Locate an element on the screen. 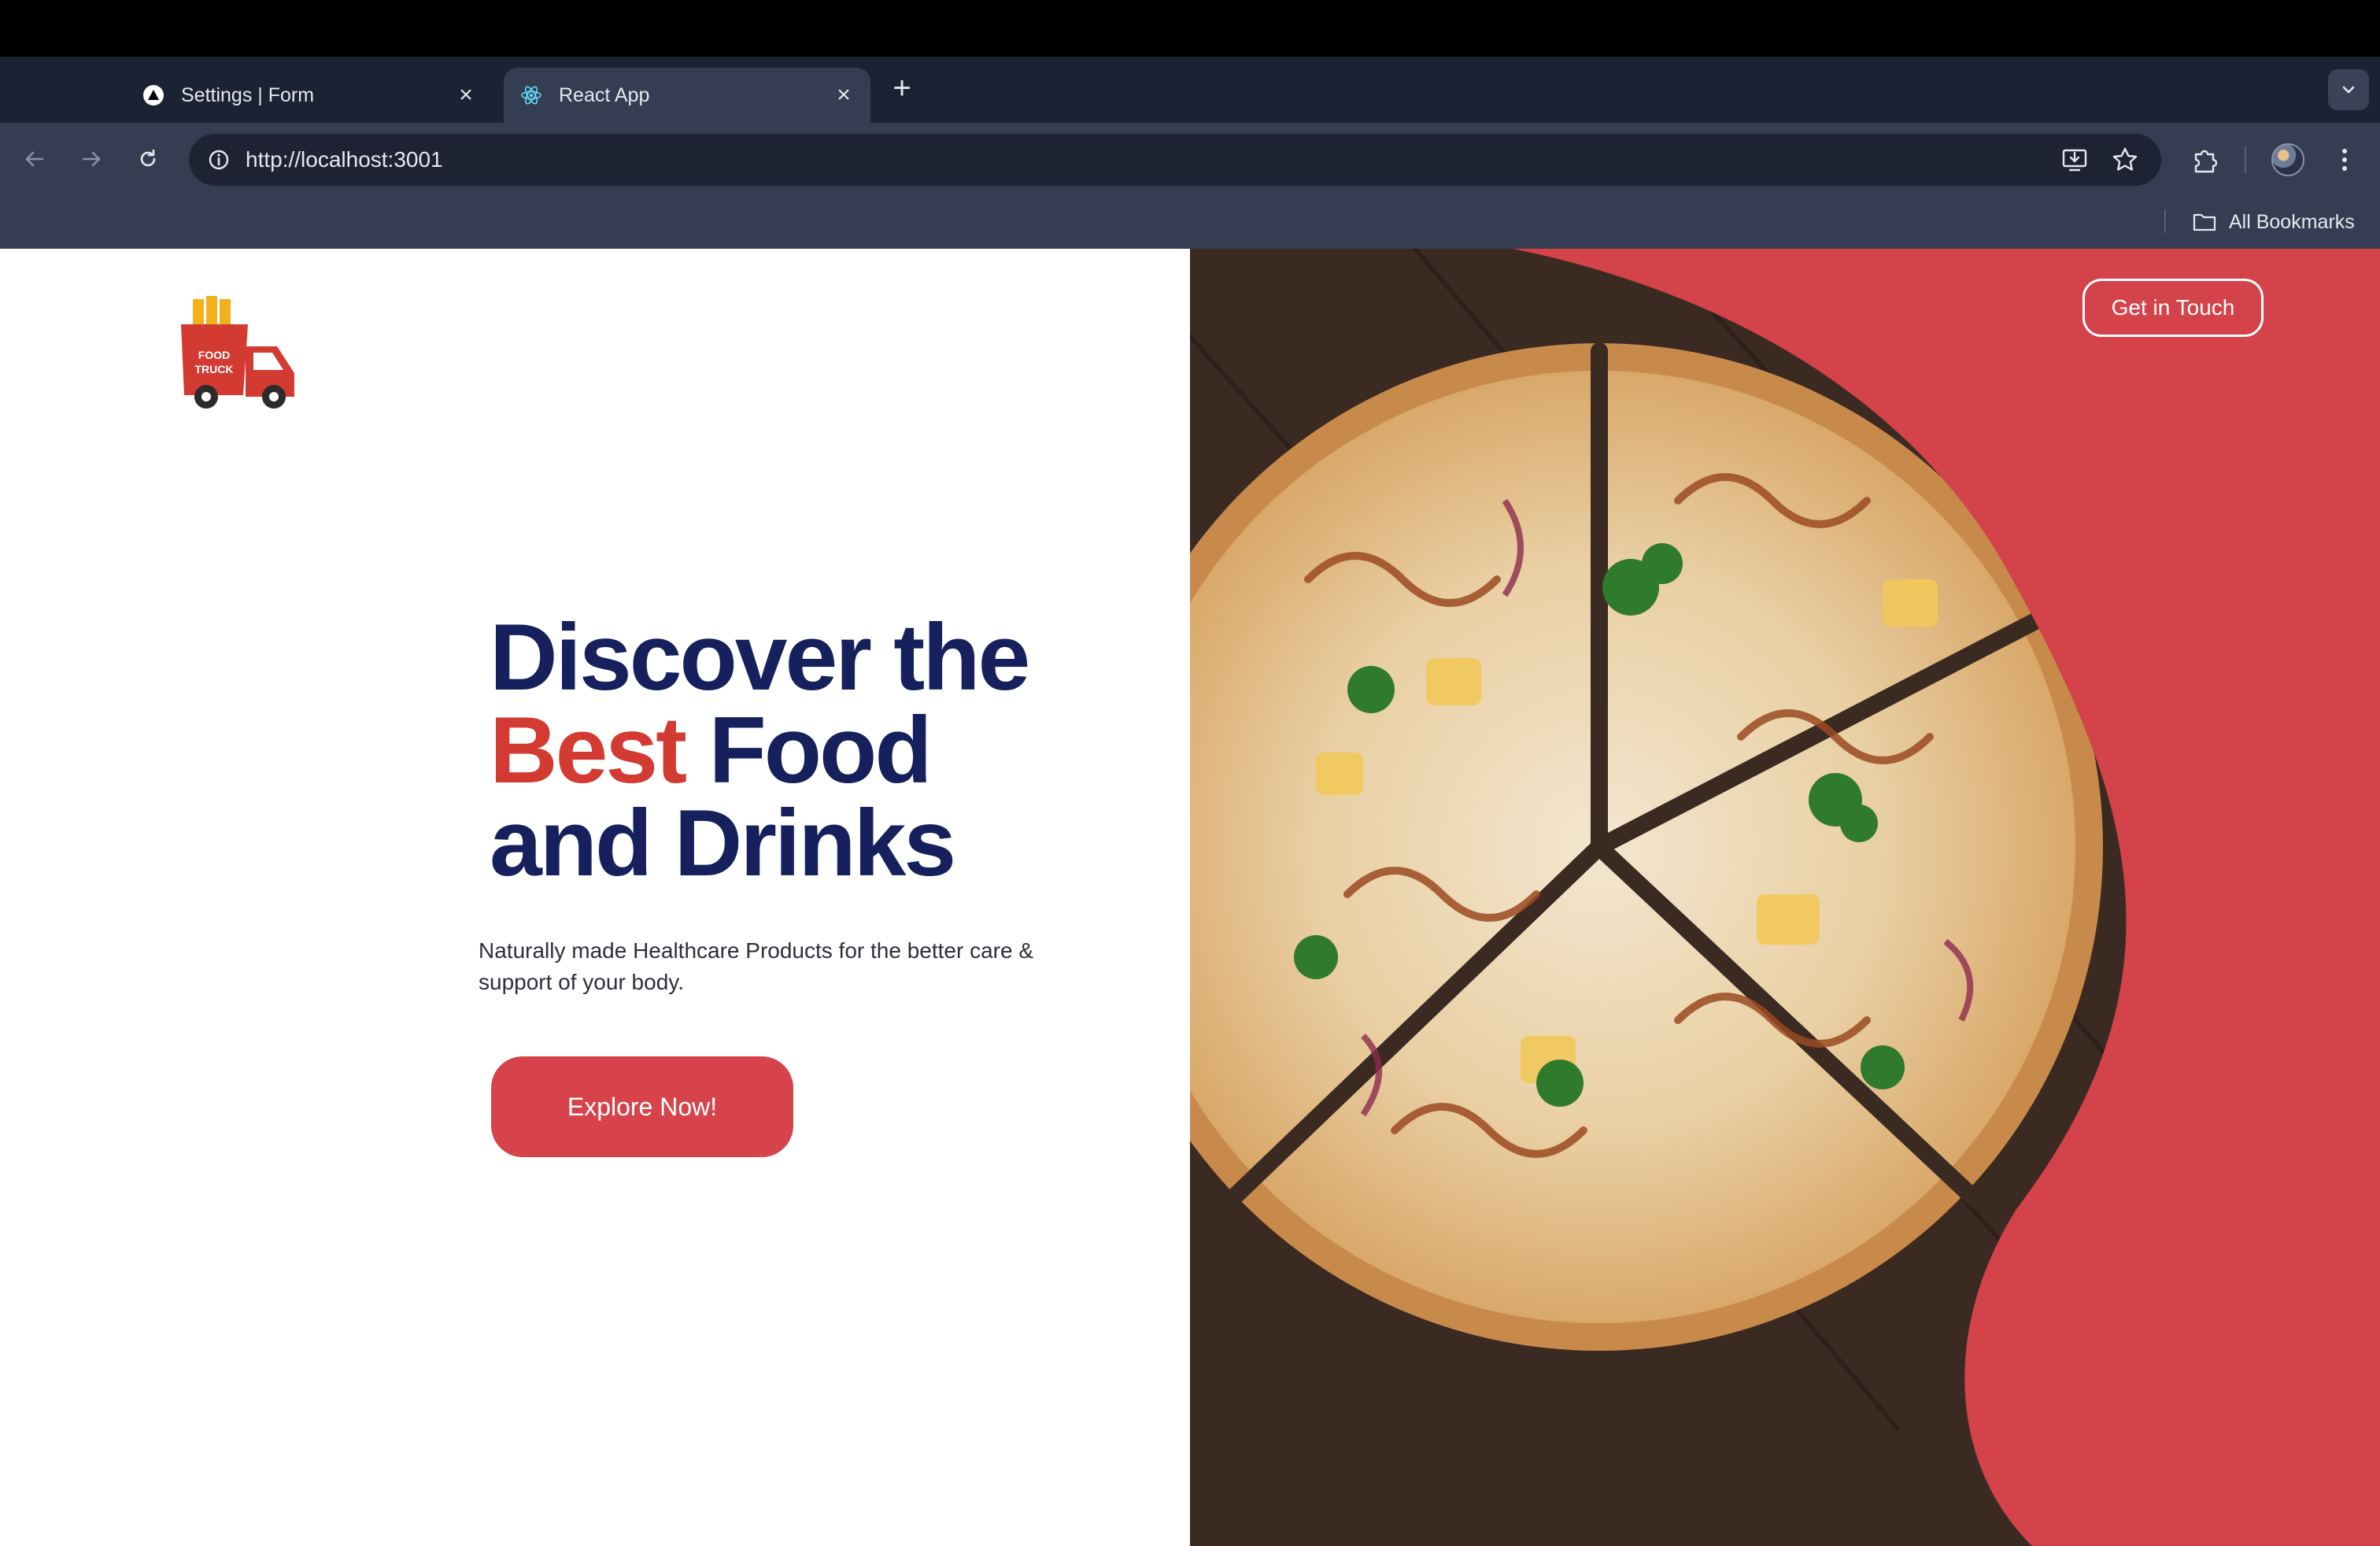  arrow-left-icon is located at coordinates (34, 159).